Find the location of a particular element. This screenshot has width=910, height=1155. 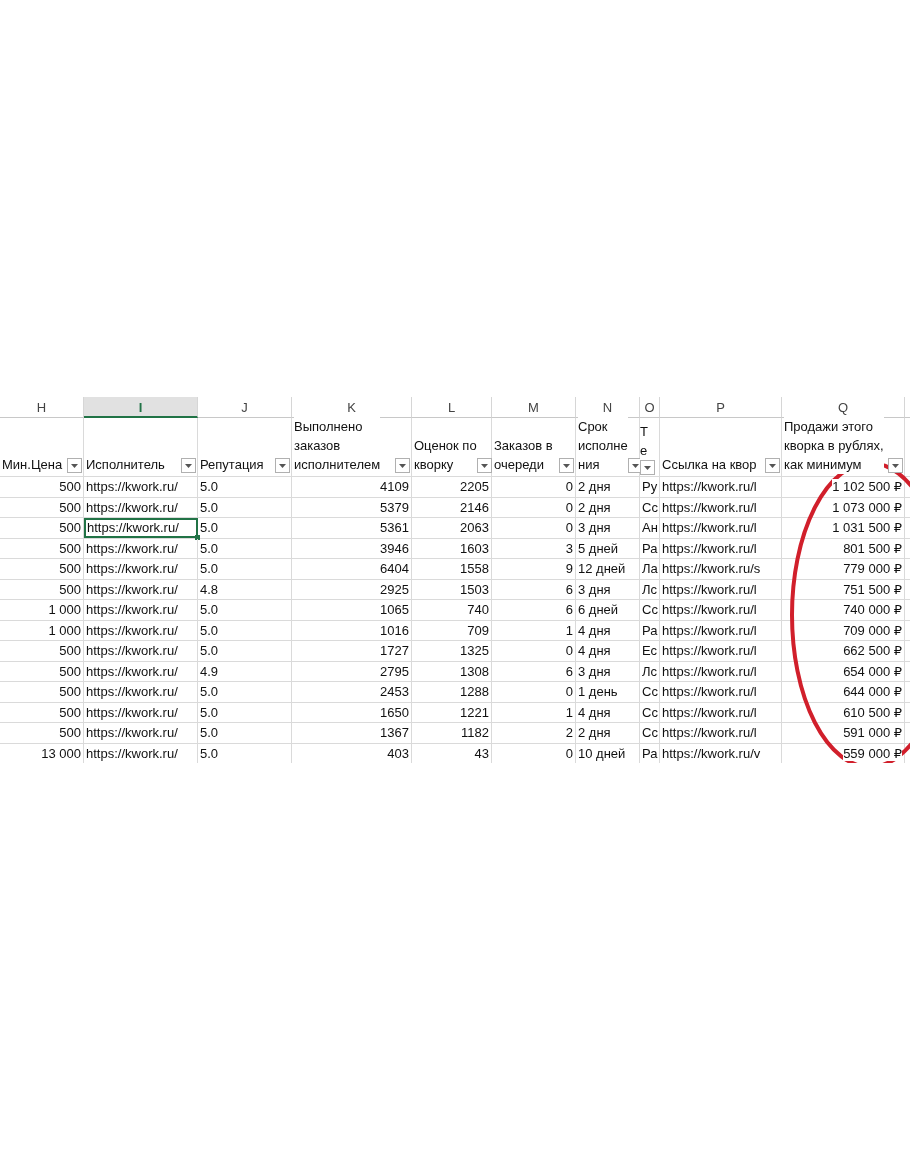

table-cell: 779 000 ₽ is located at coordinates (843, 569).